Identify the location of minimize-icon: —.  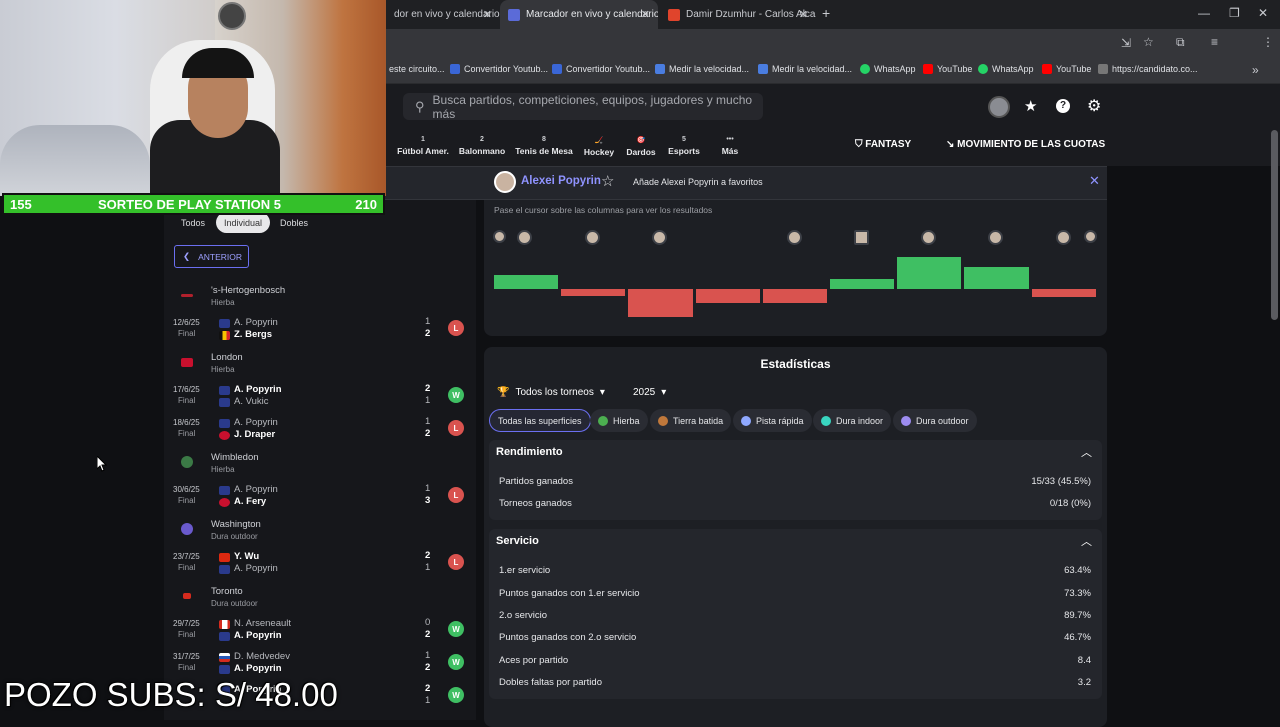
(1204, 13).